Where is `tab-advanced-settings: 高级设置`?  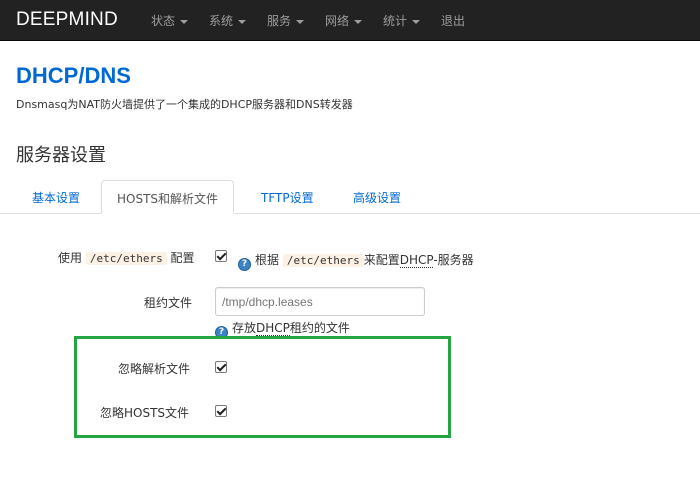 tab-advanced-settings: 高级设置 is located at coordinates (377, 197).